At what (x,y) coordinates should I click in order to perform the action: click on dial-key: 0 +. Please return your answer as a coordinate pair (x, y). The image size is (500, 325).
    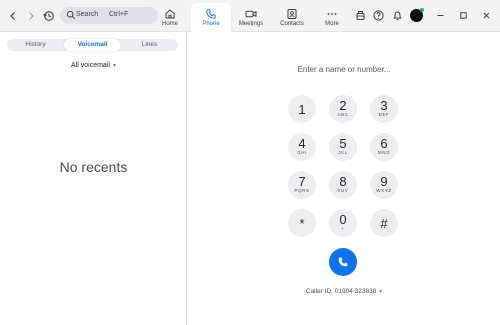
    Looking at the image, I should click on (343, 223).